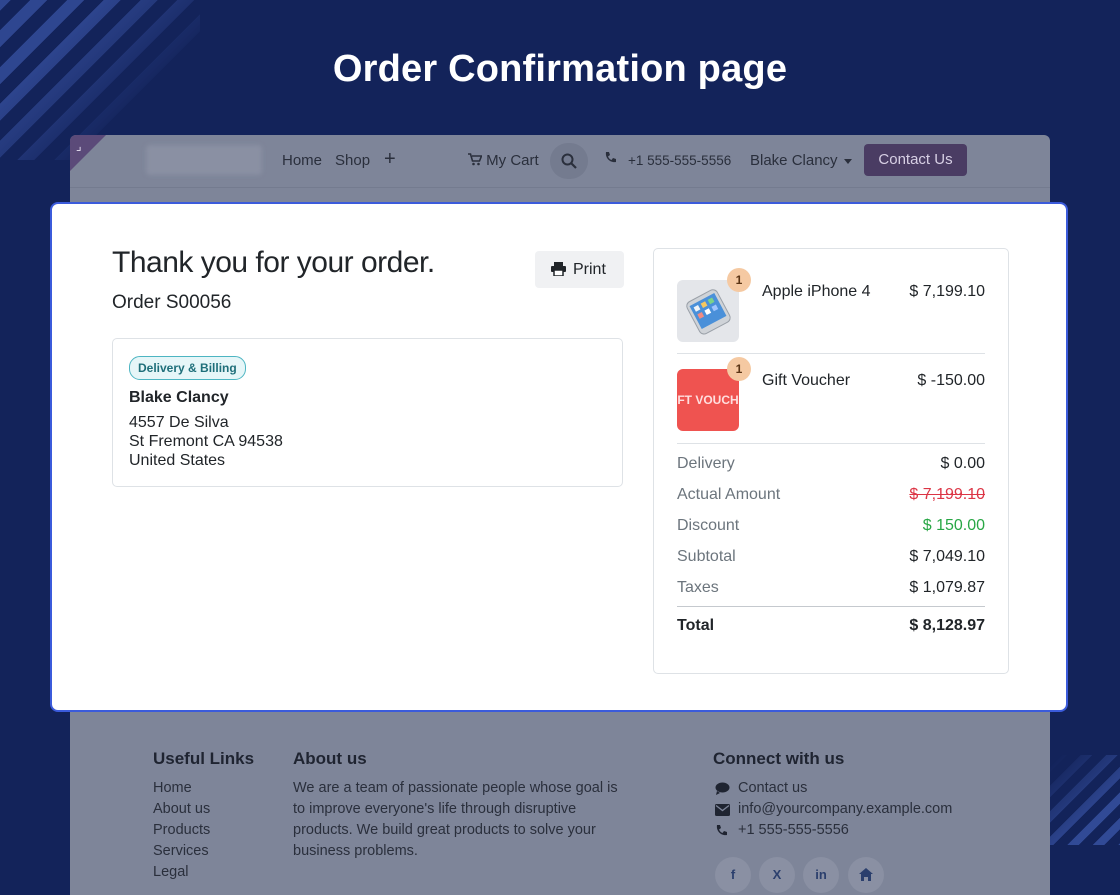 Image resolution: width=1120 pixels, height=895 pixels. Describe the element at coordinates (847, 161) in the screenshot. I see `chevron-down-icon` at that location.